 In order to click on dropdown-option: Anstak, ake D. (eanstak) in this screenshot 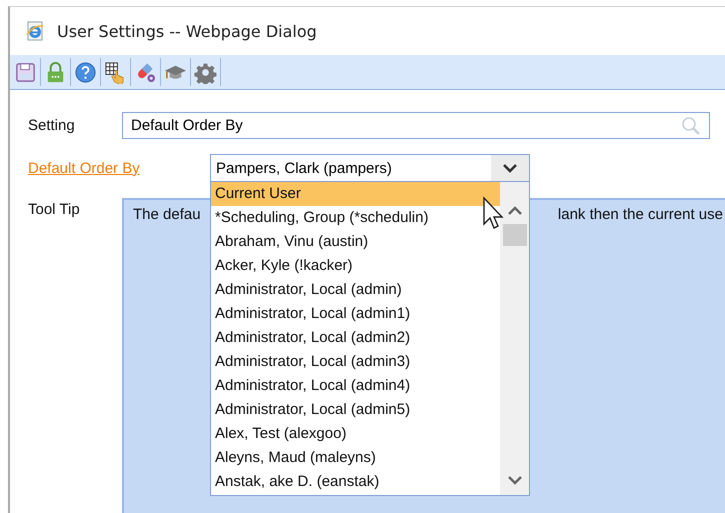, I will do `click(355, 482)`.